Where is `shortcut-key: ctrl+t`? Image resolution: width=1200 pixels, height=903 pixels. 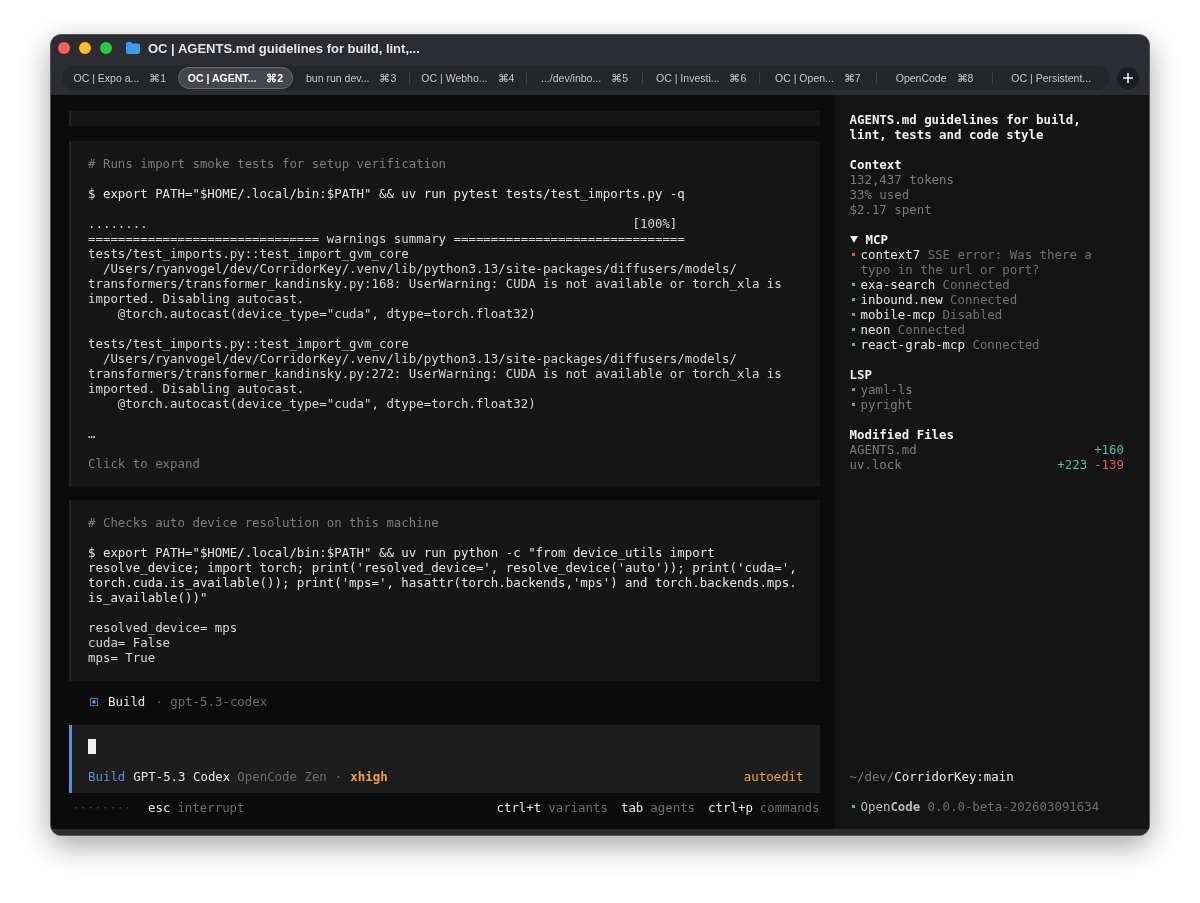
shortcut-key: ctrl+t is located at coordinates (519, 807).